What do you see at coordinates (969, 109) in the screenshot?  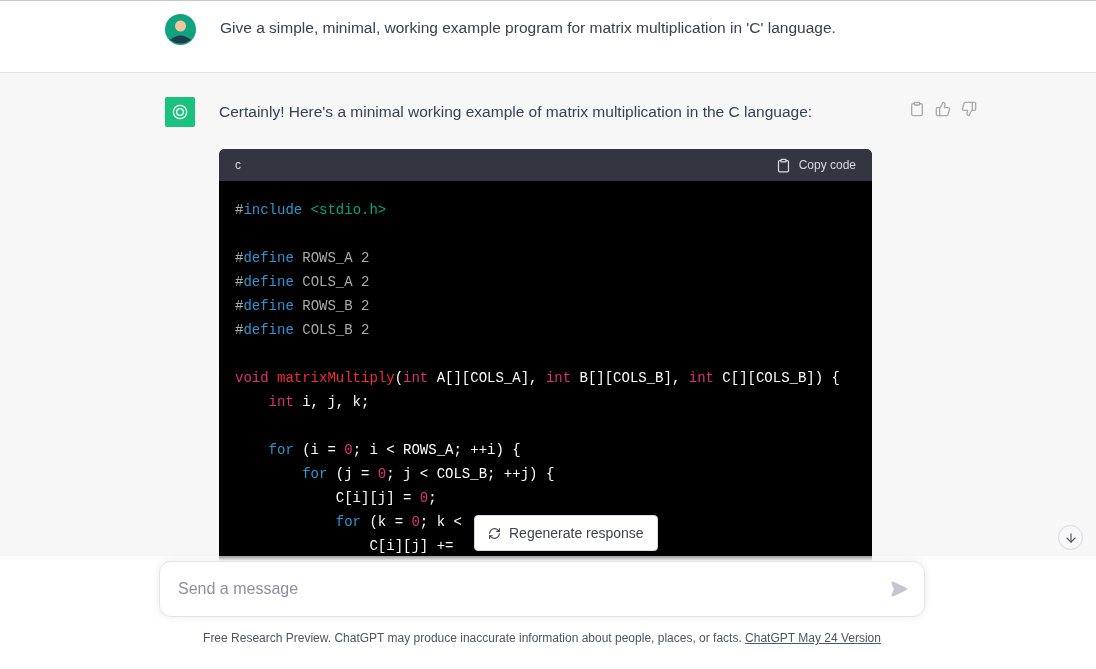 I see `thumbs-down-icon` at bounding box center [969, 109].